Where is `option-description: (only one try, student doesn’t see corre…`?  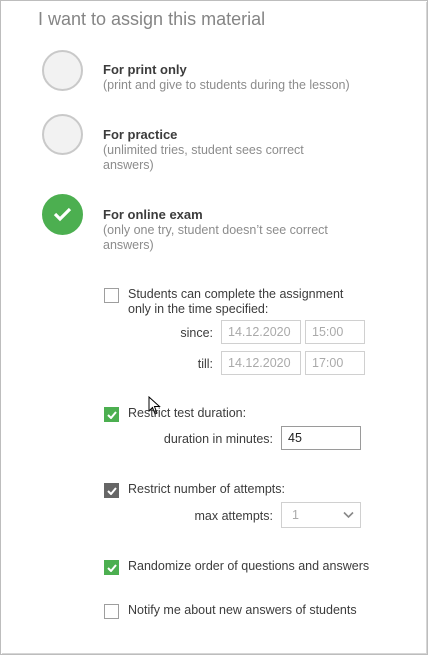
option-description: (only one try, student doesn’t see corre… is located at coordinates (215, 237).